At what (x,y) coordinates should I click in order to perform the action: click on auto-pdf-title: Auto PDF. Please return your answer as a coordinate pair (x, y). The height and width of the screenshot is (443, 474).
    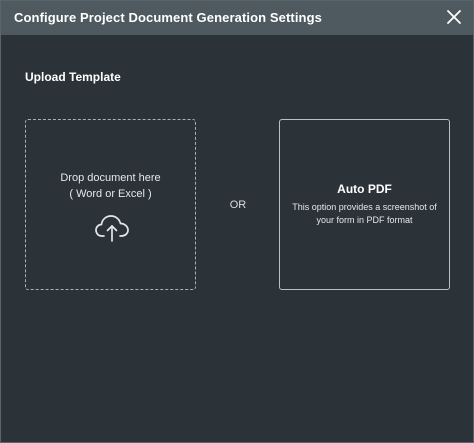
    Looking at the image, I should click on (364, 189).